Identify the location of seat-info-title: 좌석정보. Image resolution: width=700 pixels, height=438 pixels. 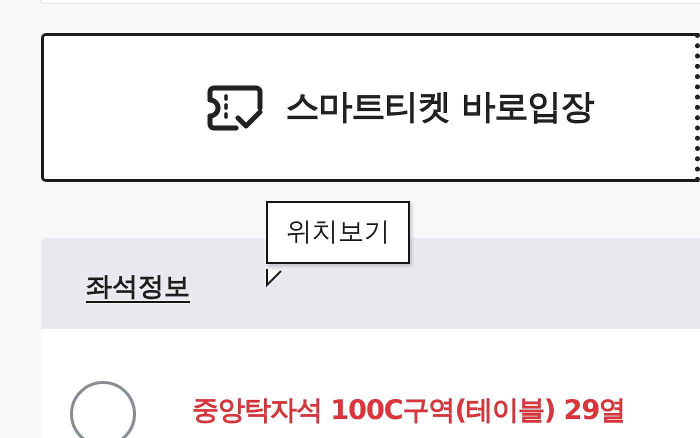
(138, 287).